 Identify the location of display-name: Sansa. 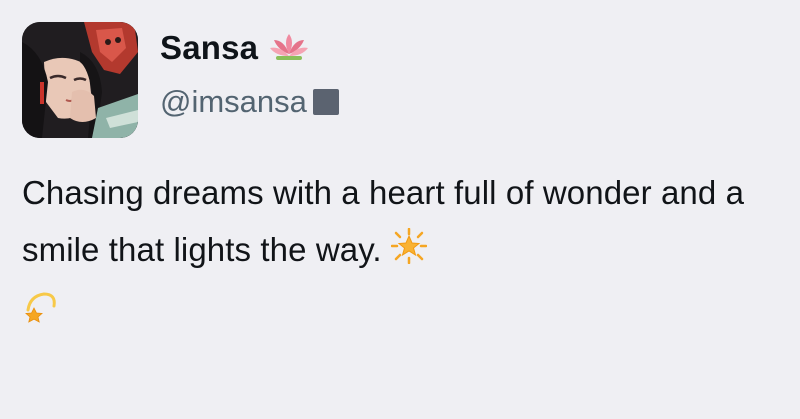
(209, 47).